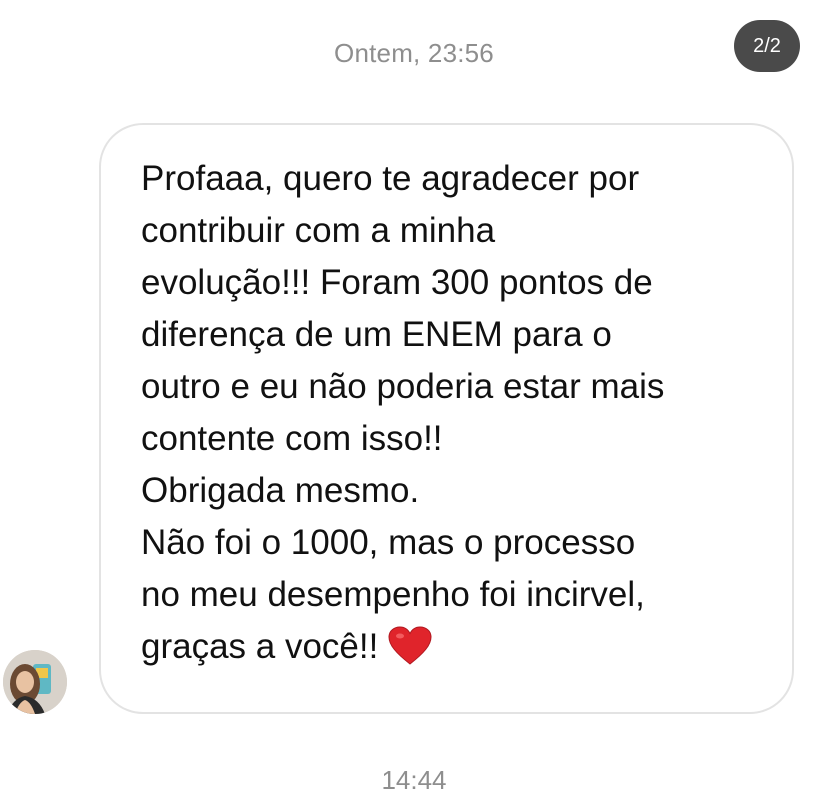 The width and height of the screenshot is (828, 807). Describe the element at coordinates (410, 645) in the screenshot. I see `heart-icon` at that location.